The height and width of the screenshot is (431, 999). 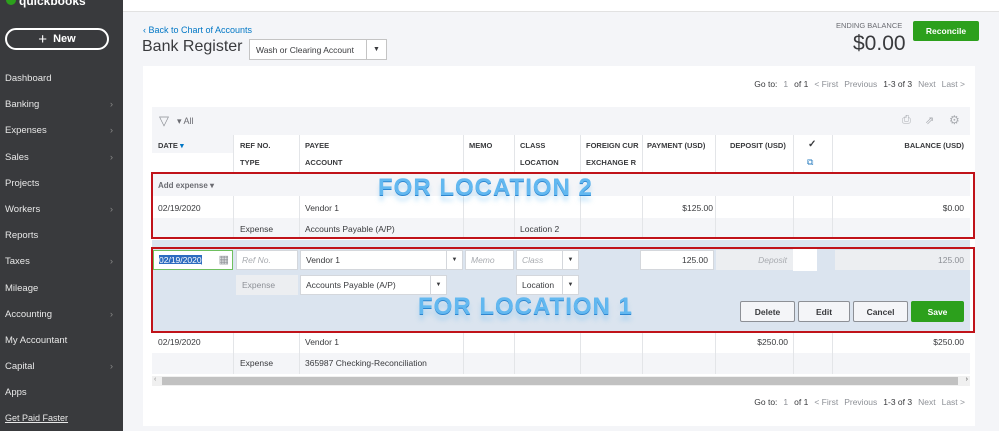 I want to click on column-class: CLASS, so click(x=533, y=145).